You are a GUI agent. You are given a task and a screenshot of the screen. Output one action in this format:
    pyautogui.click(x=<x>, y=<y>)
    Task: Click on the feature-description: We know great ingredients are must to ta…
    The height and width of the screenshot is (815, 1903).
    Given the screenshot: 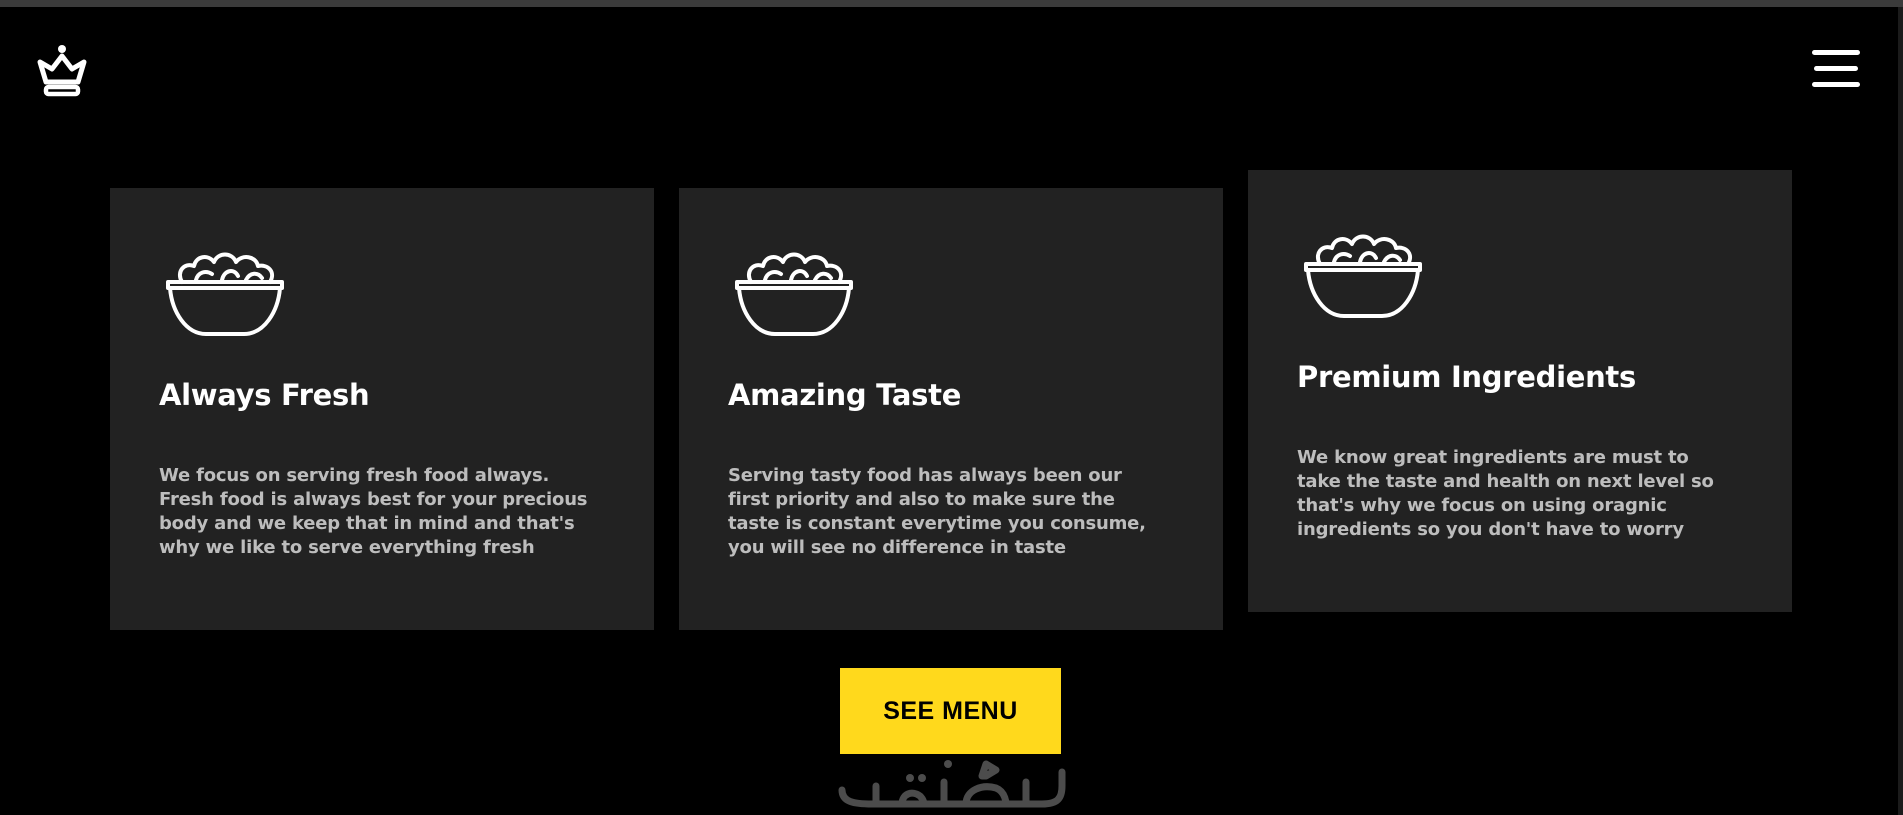 What is the action you would take?
    pyautogui.click(x=1505, y=493)
    